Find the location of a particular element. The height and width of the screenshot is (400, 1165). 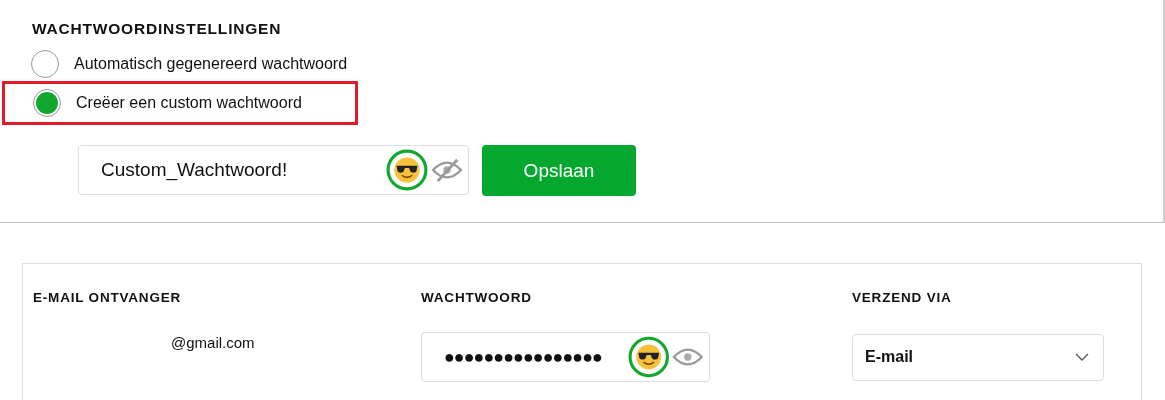

column-header: VERZEND VIA is located at coordinates (902, 297).